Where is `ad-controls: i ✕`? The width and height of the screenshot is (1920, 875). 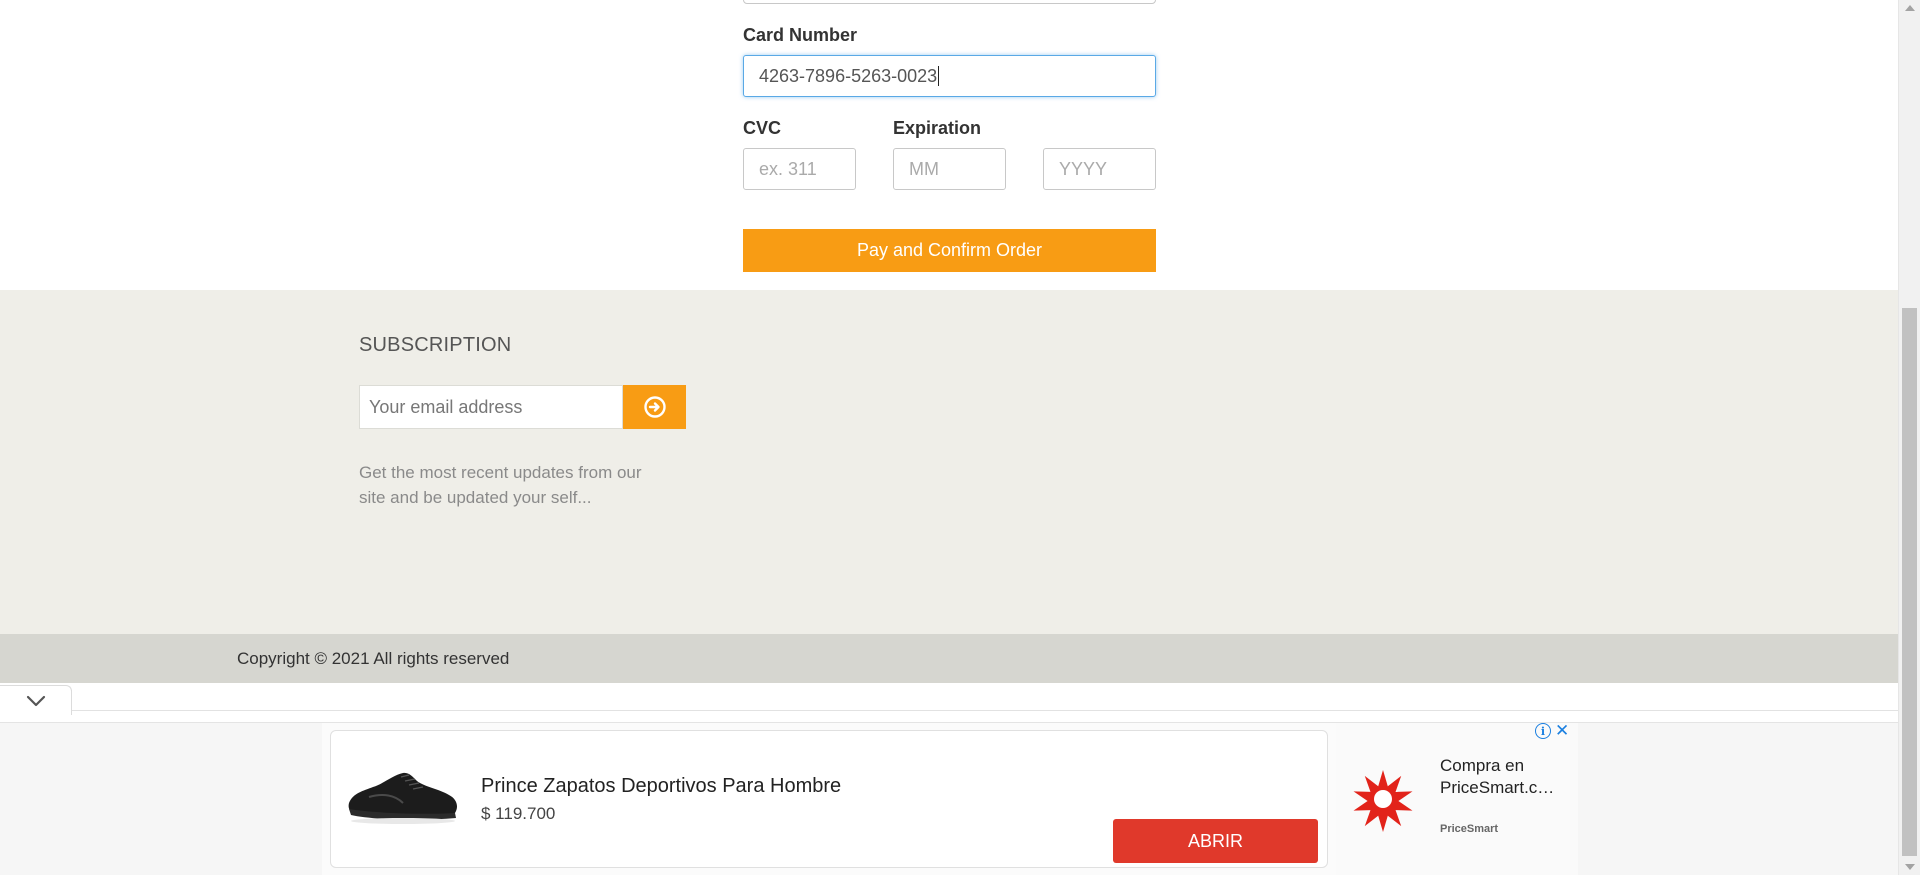
ad-controls: i ✕ is located at coordinates (1552, 730).